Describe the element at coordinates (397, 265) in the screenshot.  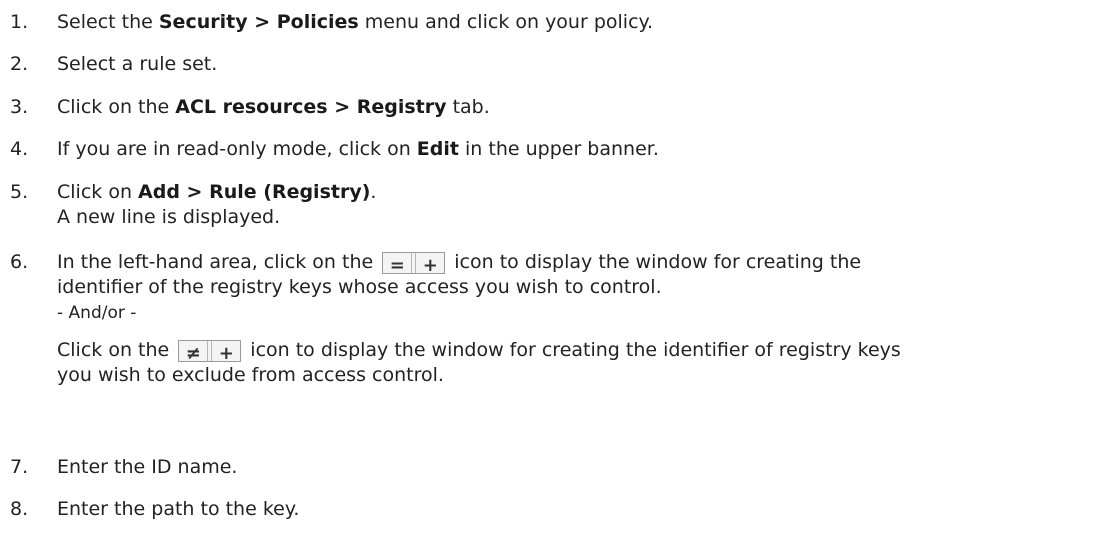
I see `equals-icon: =` at that location.